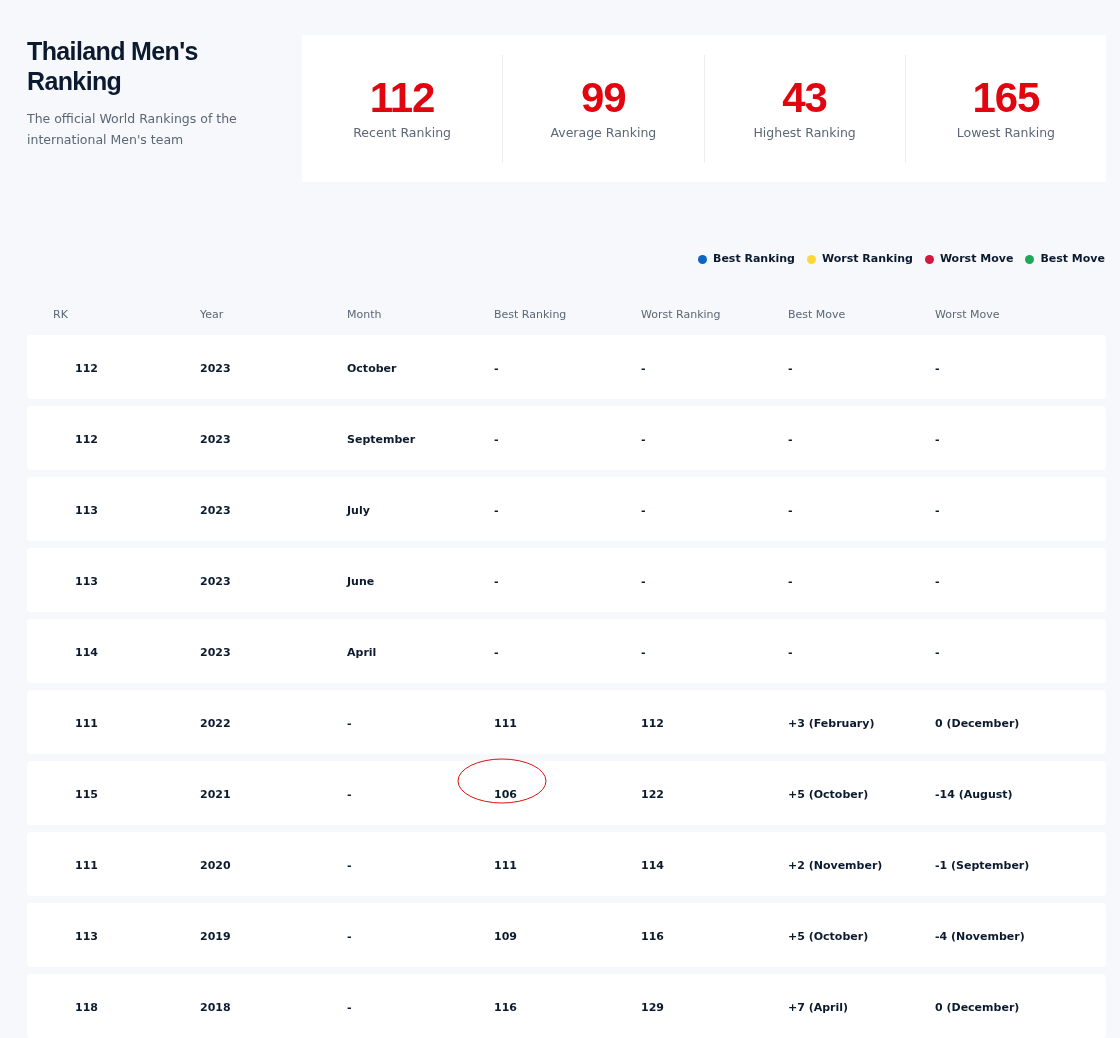 The height and width of the screenshot is (1038, 1120). Describe the element at coordinates (402, 98) in the screenshot. I see `stat-value: 112` at that location.